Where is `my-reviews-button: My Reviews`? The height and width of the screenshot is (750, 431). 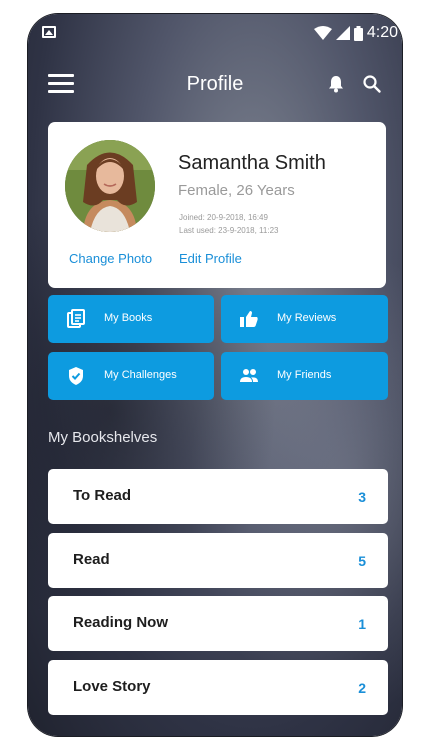 my-reviews-button: My Reviews is located at coordinates (304, 319).